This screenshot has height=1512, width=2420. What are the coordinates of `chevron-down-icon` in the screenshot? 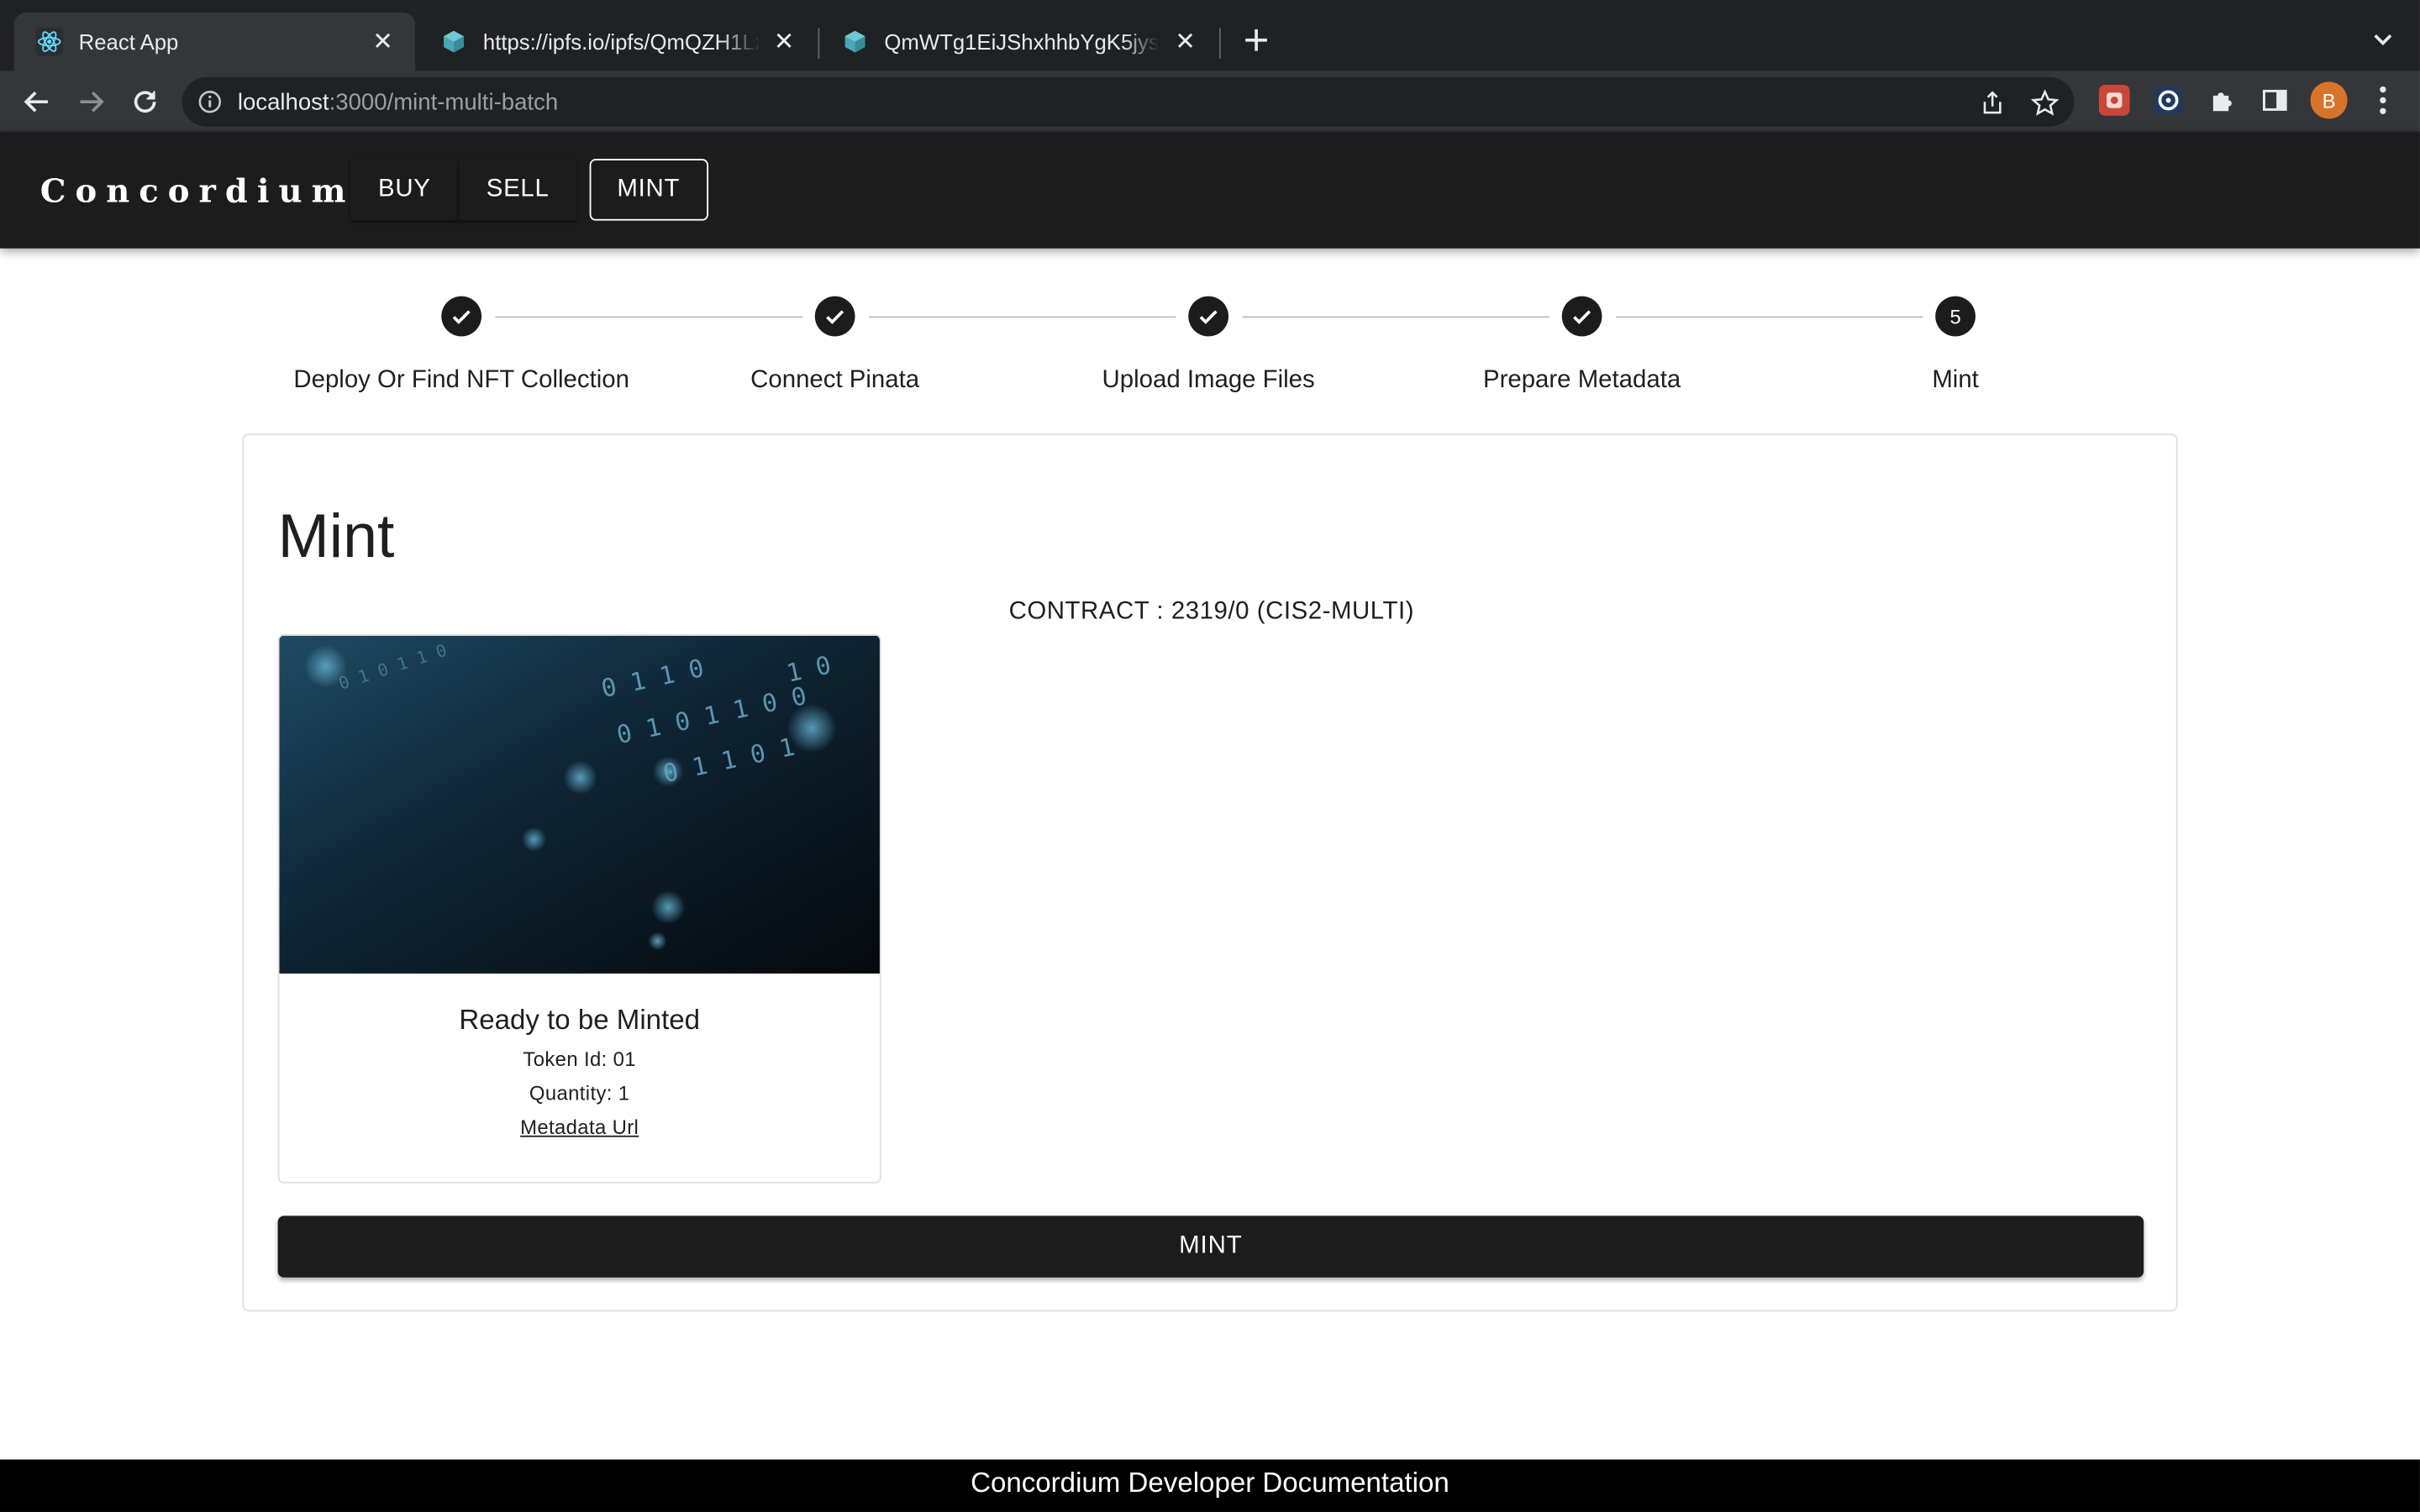 It's located at (2384, 40).